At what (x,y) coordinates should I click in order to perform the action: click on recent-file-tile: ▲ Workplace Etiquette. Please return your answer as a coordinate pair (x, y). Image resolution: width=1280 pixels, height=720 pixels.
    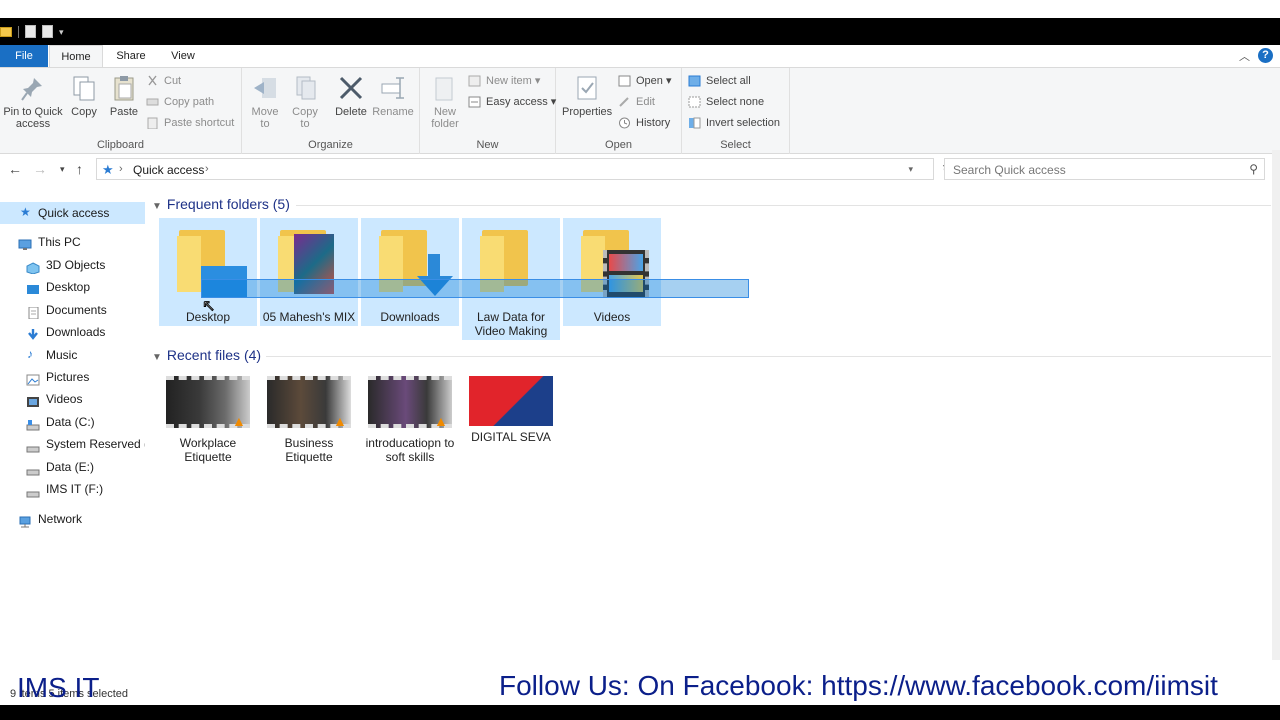
    Looking at the image, I should click on (208, 417).